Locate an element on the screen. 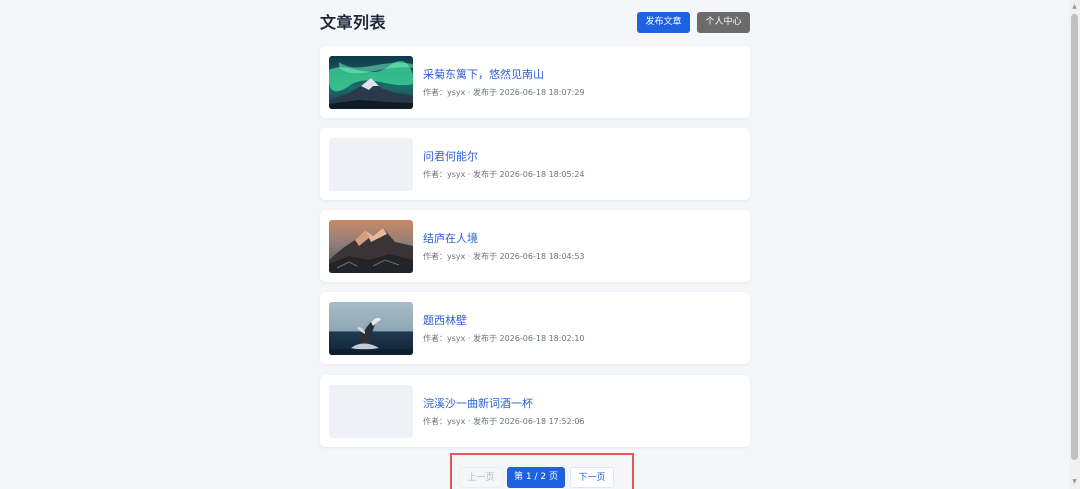 This screenshot has width=1080, height=489. scroll-up-arrow-icon: ▲ is located at coordinates (1074, 7).